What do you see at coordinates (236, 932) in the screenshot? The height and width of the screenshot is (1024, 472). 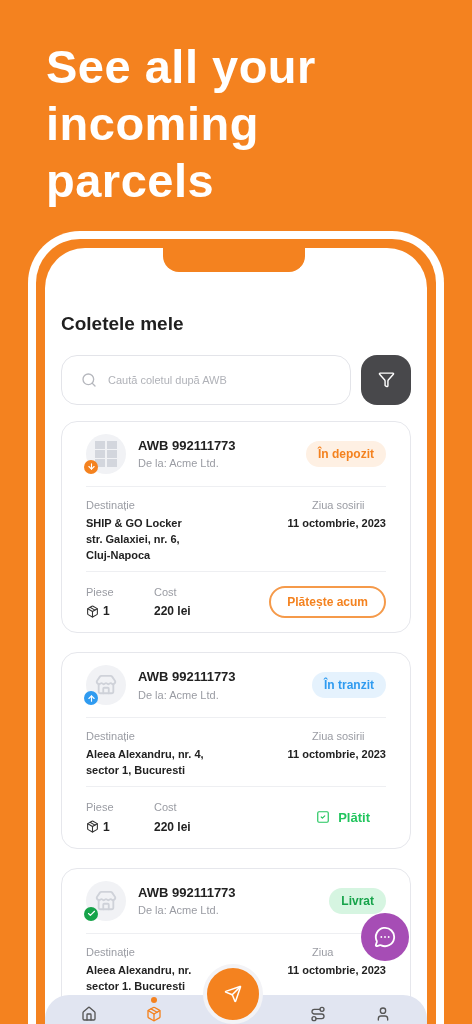 I see `parcel-card: AWB 992111773 De la: Acme Ltd. Livrat Destinație Aleea Alexandru, nr. sector 1. Bucuresti Ziua 11 octombrie, 2023` at bounding box center [236, 932].